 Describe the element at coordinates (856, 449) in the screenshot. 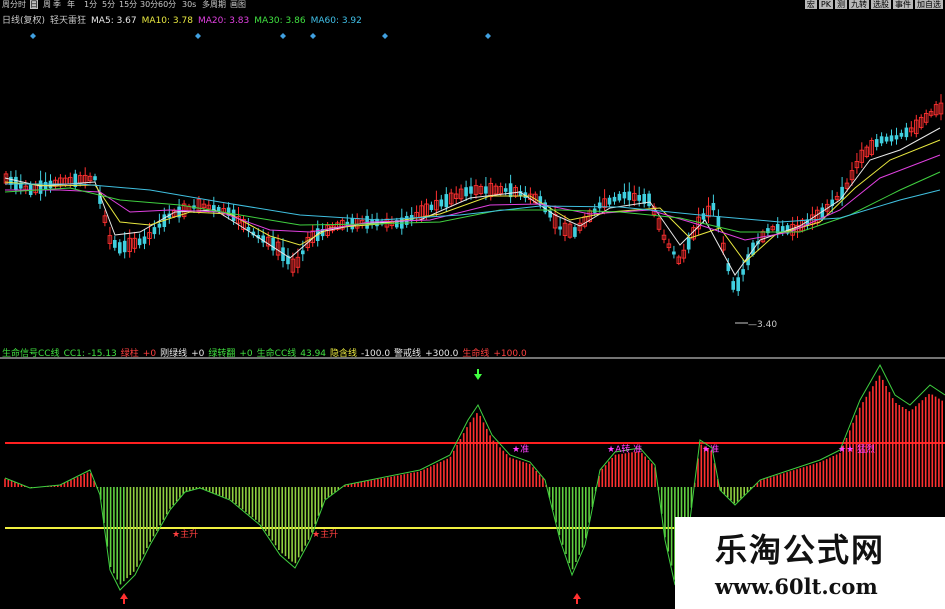

I see `signal-label: ★★ 猛烈` at that location.